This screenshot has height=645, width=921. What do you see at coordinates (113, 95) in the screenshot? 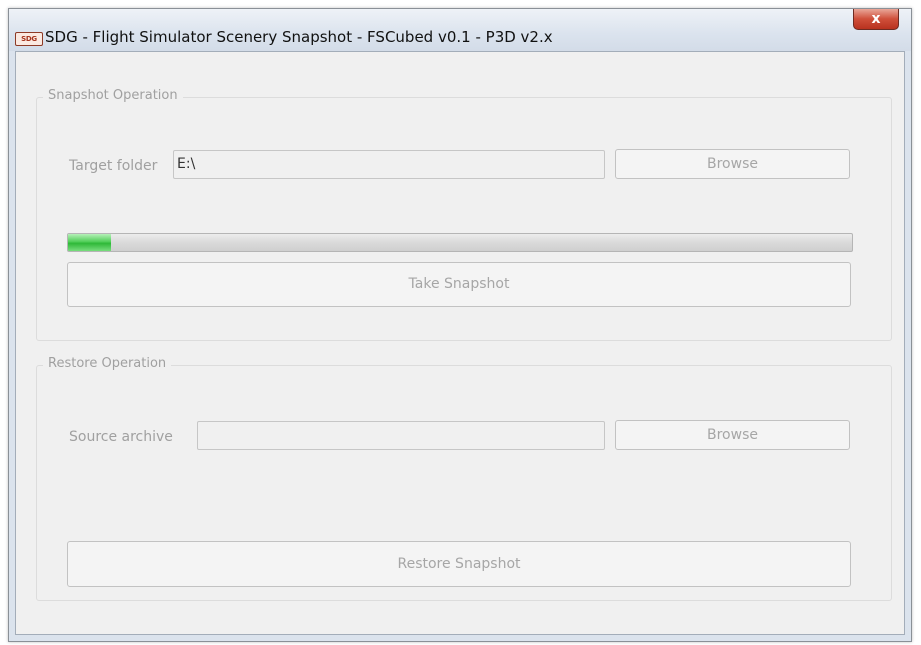
I see `snapshot-operation-legend: Snapshot Operation` at bounding box center [113, 95].